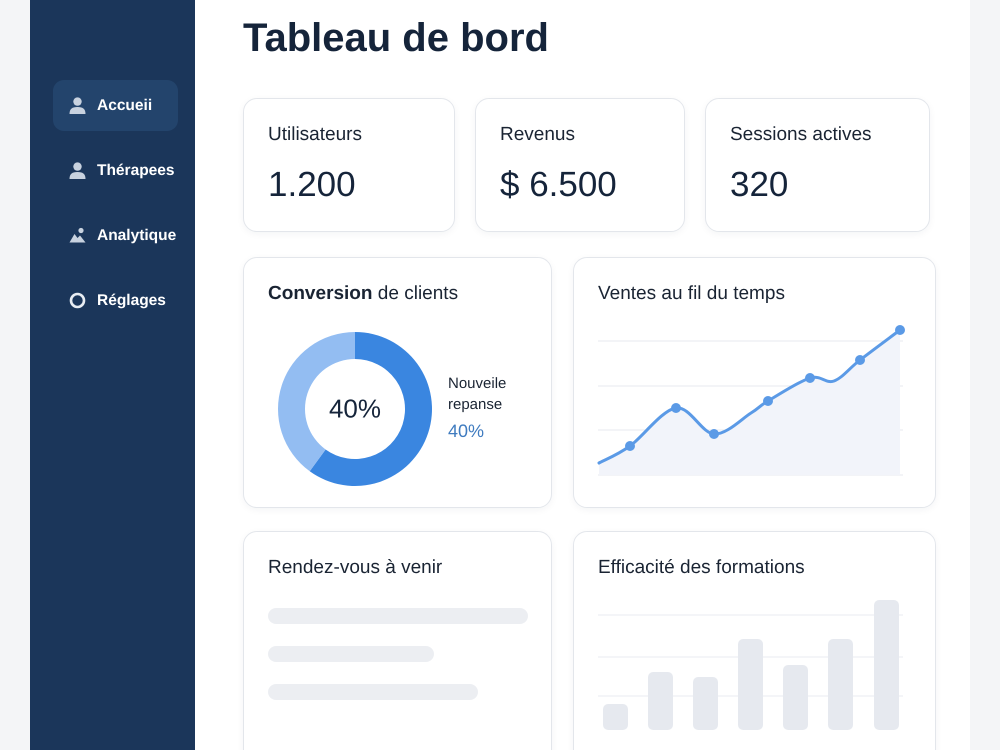  I want to click on stat-label: Utilisateurs, so click(315, 135).